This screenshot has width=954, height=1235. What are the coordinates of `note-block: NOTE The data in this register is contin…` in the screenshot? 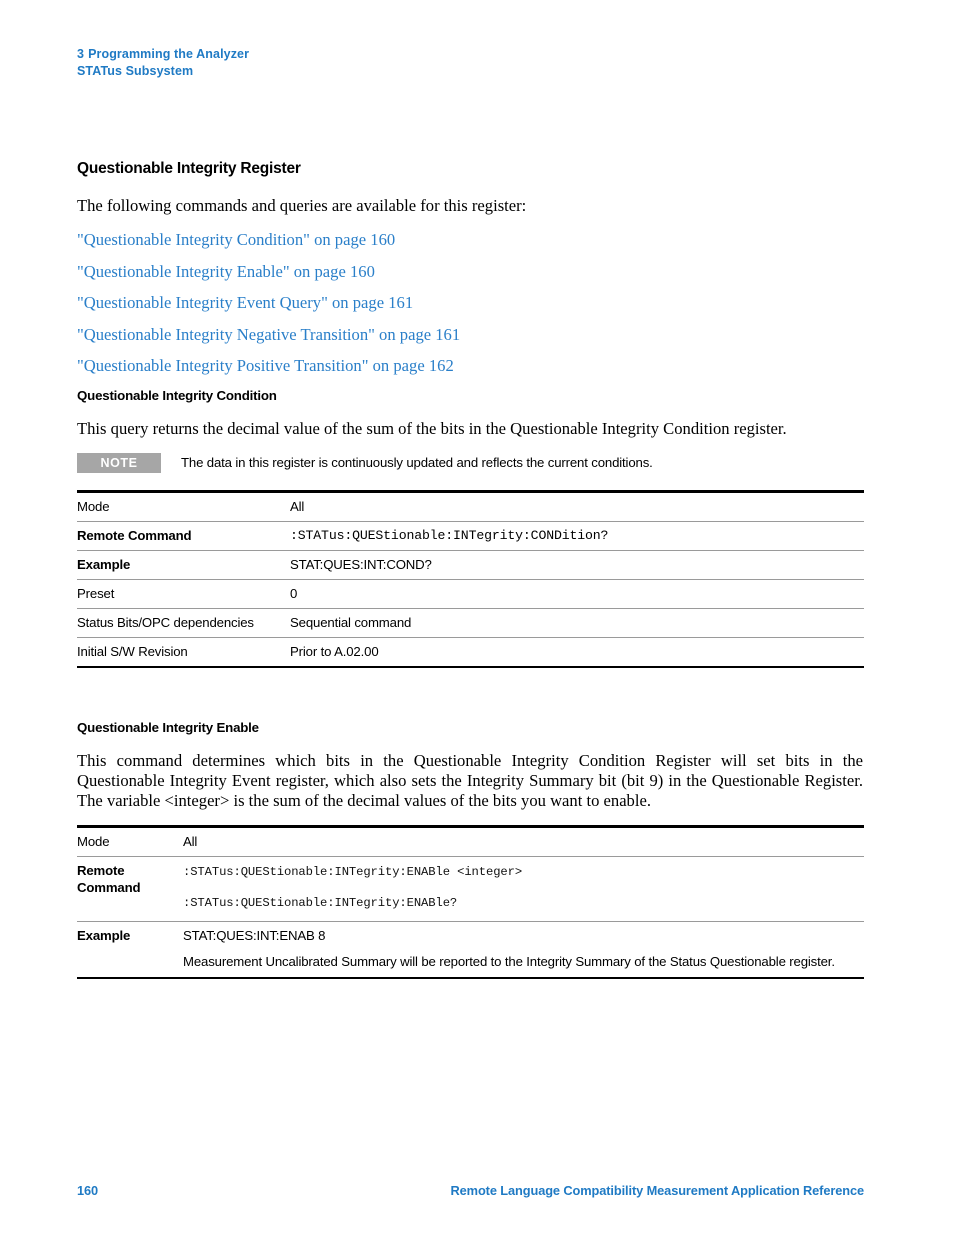 It's located at (472, 463).